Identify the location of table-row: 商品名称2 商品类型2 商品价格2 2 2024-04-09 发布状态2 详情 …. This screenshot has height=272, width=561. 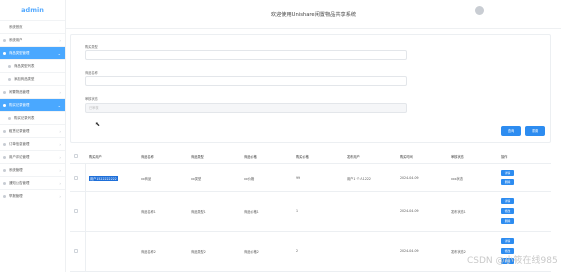
(310, 252).